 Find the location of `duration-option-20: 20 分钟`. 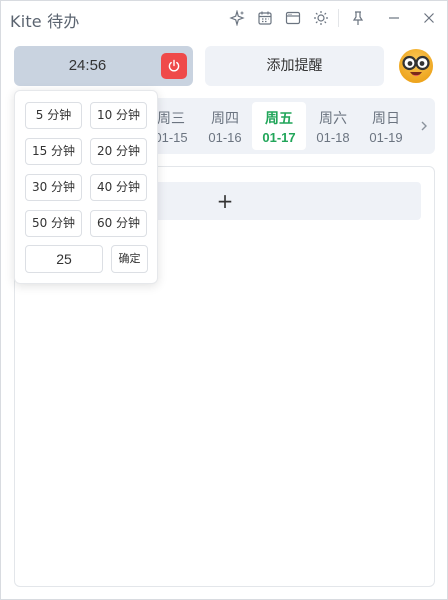

duration-option-20: 20 分钟 is located at coordinates (118, 151).